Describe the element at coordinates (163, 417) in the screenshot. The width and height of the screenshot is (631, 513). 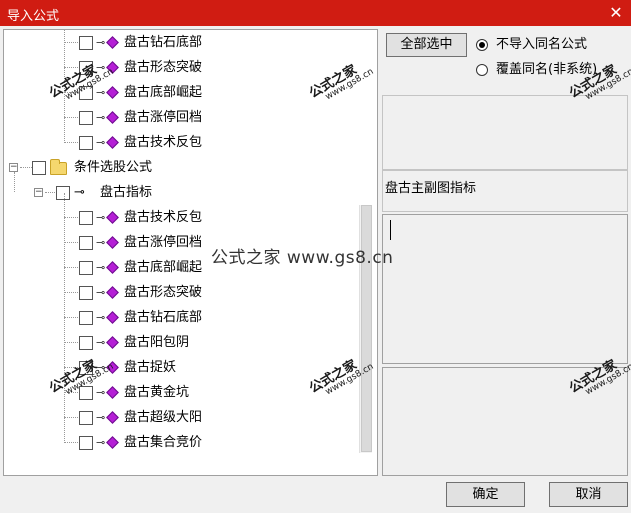
I see `tree-item-label: 盘古超级大阳` at that location.